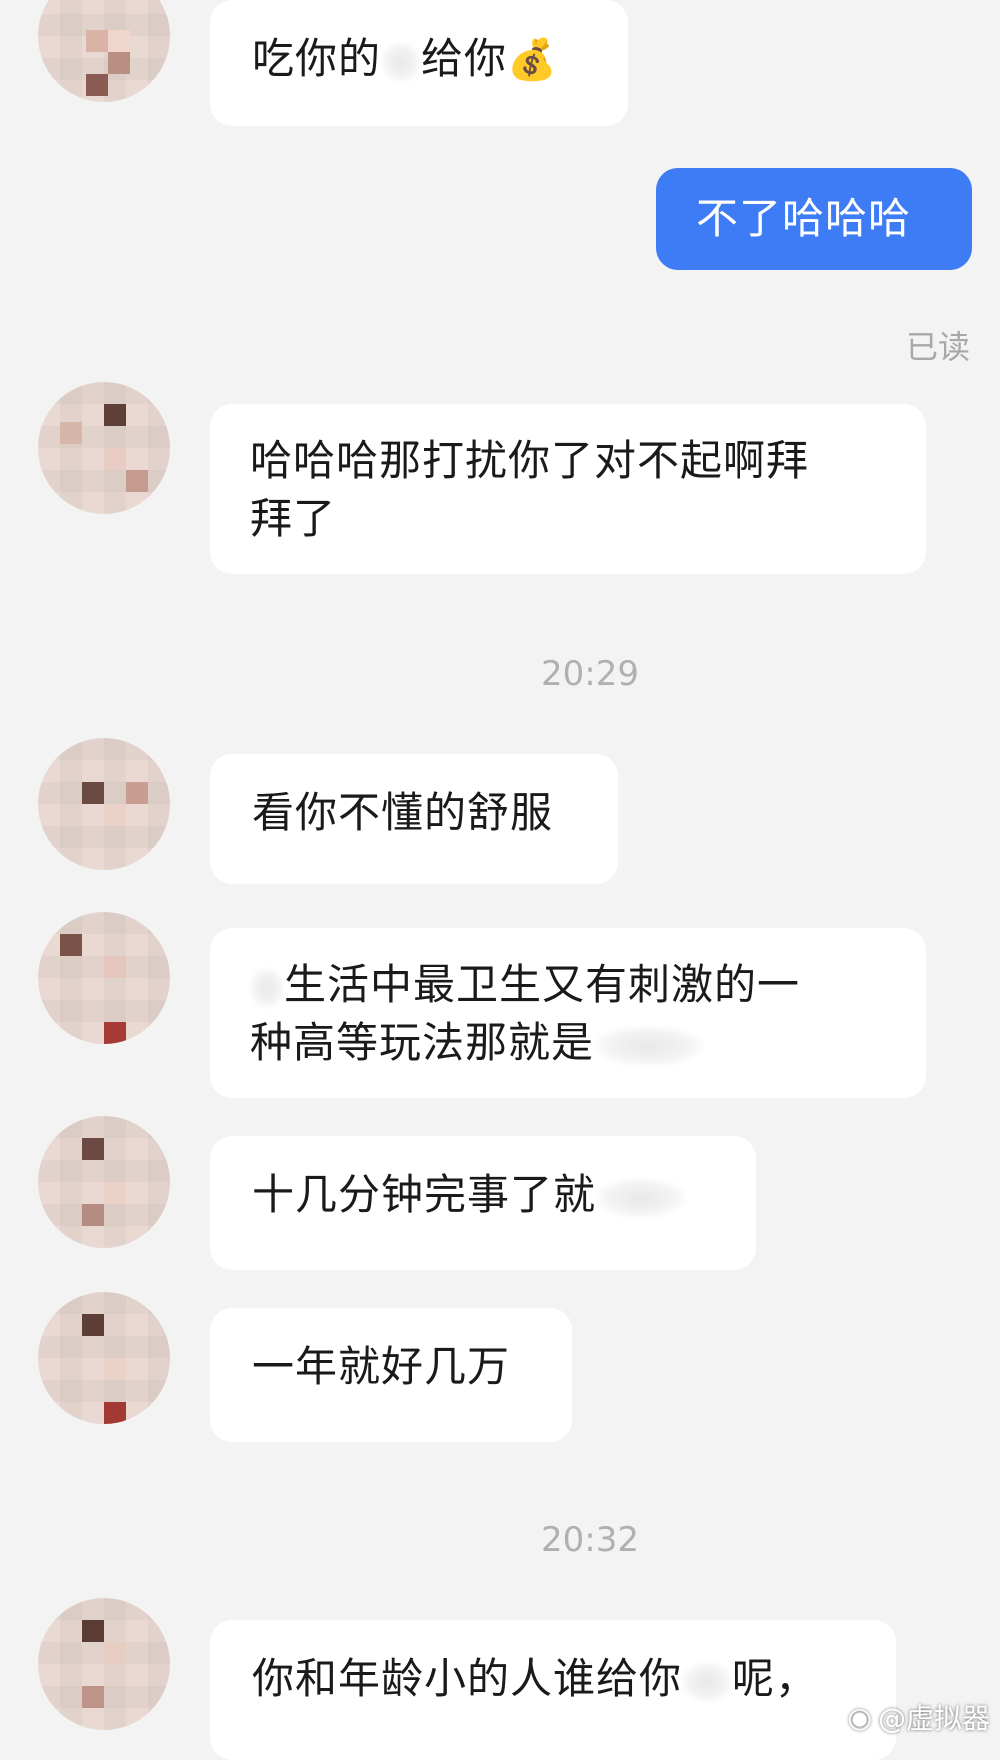 The width and height of the screenshot is (1000, 1760). I want to click on message-text: 十几分钟完事了就, so click(424, 1194).